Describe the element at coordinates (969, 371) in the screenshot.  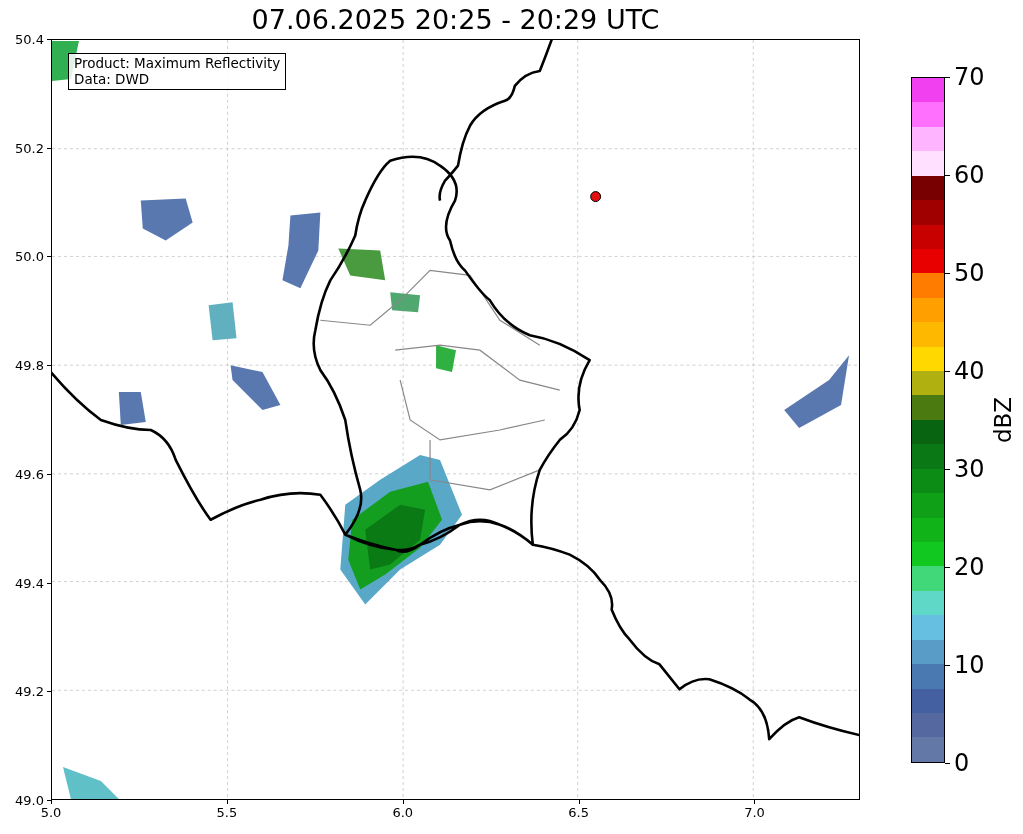
I see `color-bar-tick-label: 40` at that location.